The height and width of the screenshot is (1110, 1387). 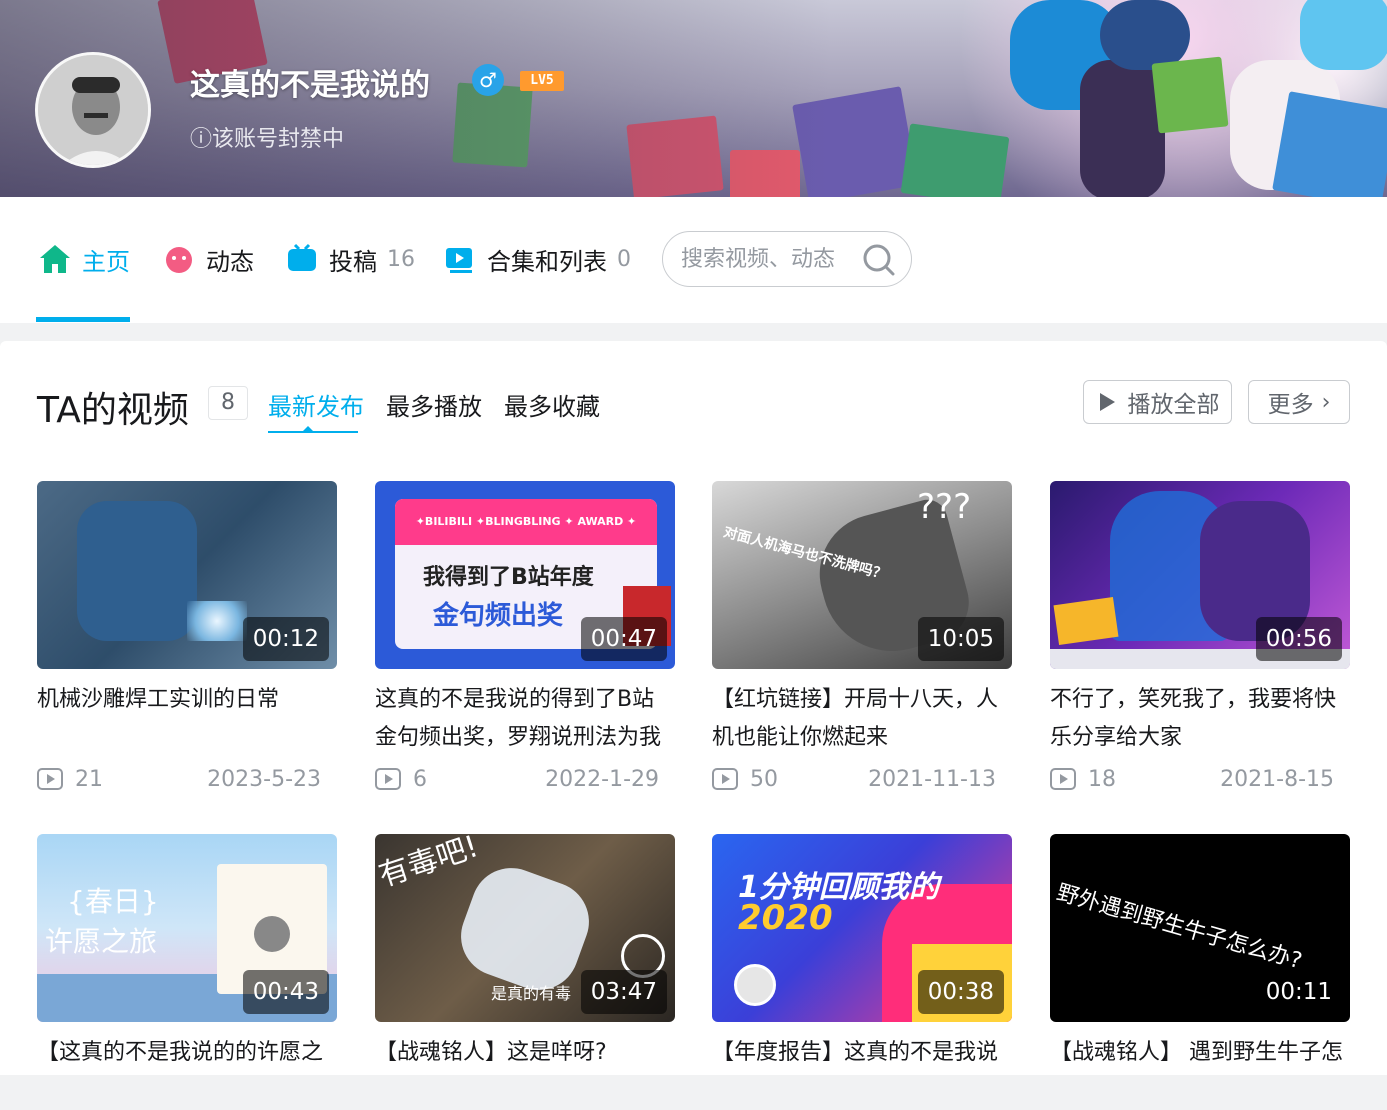 What do you see at coordinates (785, 918) in the screenshot?
I see `thumbnail-text: 2020` at bounding box center [785, 918].